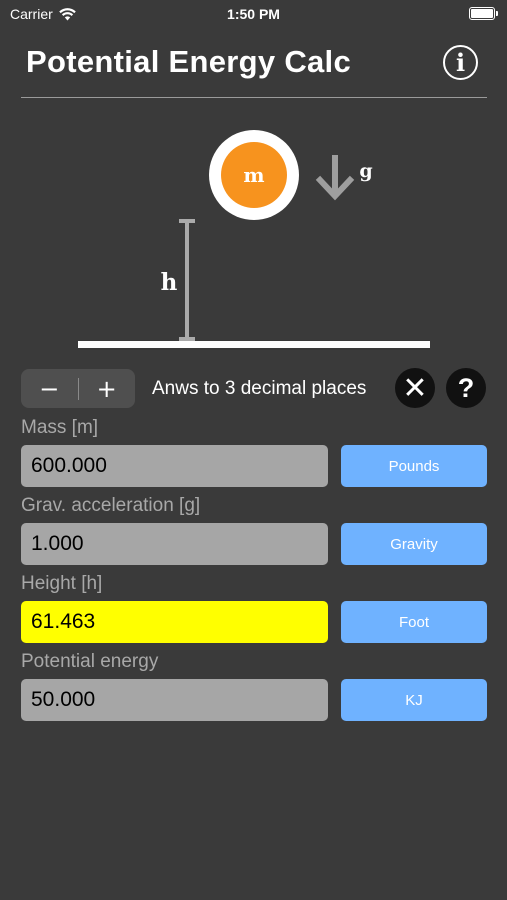 This screenshot has height=900, width=507. I want to click on height-symbol: h, so click(169, 282).